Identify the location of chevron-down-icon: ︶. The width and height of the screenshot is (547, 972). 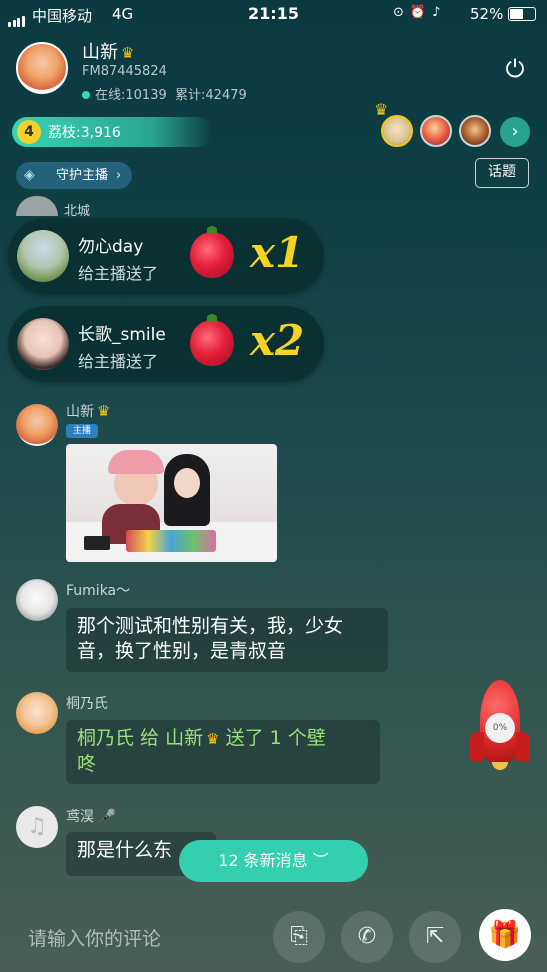
(320, 860).